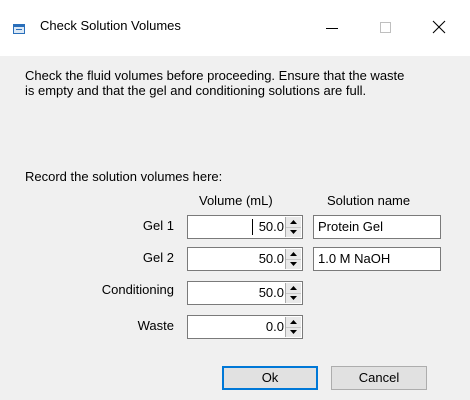 The image size is (470, 400). I want to click on maximize-button, so click(386, 28).